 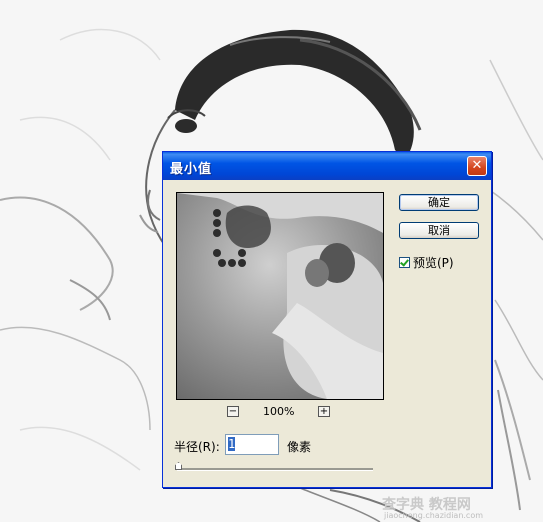 I want to click on dialog-titlebar: 最小值 ✕, so click(x=327, y=166).